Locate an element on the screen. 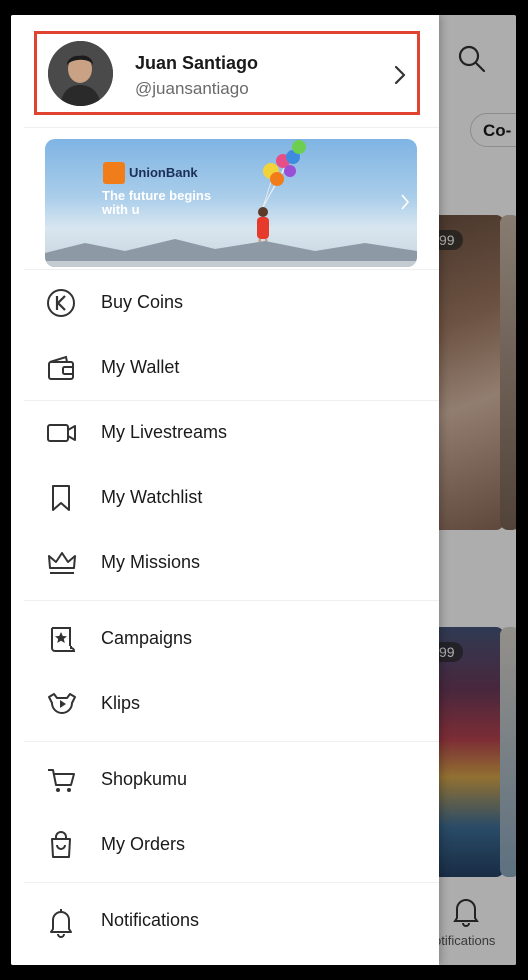 Image resolution: width=528 pixels, height=980 pixels. shopping-bag-icon is located at coordinates (61, 845).